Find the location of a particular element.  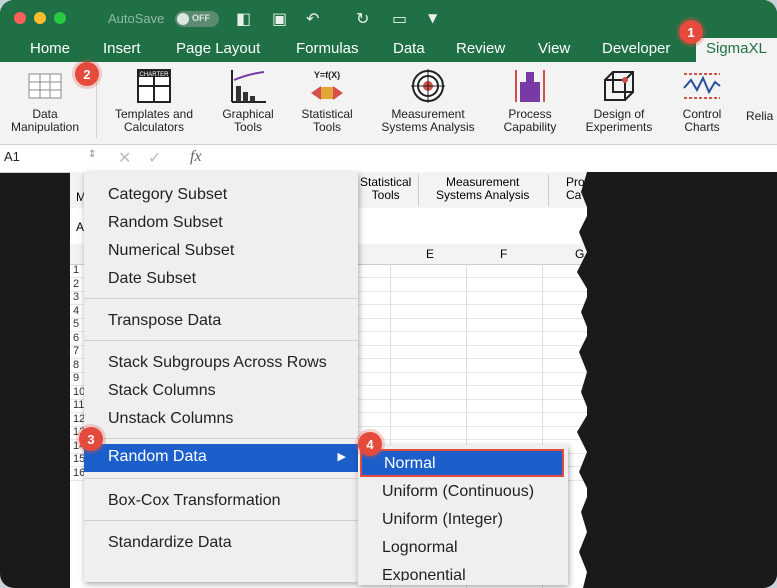

step-badge-1: 1 is located at coordinates (691, 32).